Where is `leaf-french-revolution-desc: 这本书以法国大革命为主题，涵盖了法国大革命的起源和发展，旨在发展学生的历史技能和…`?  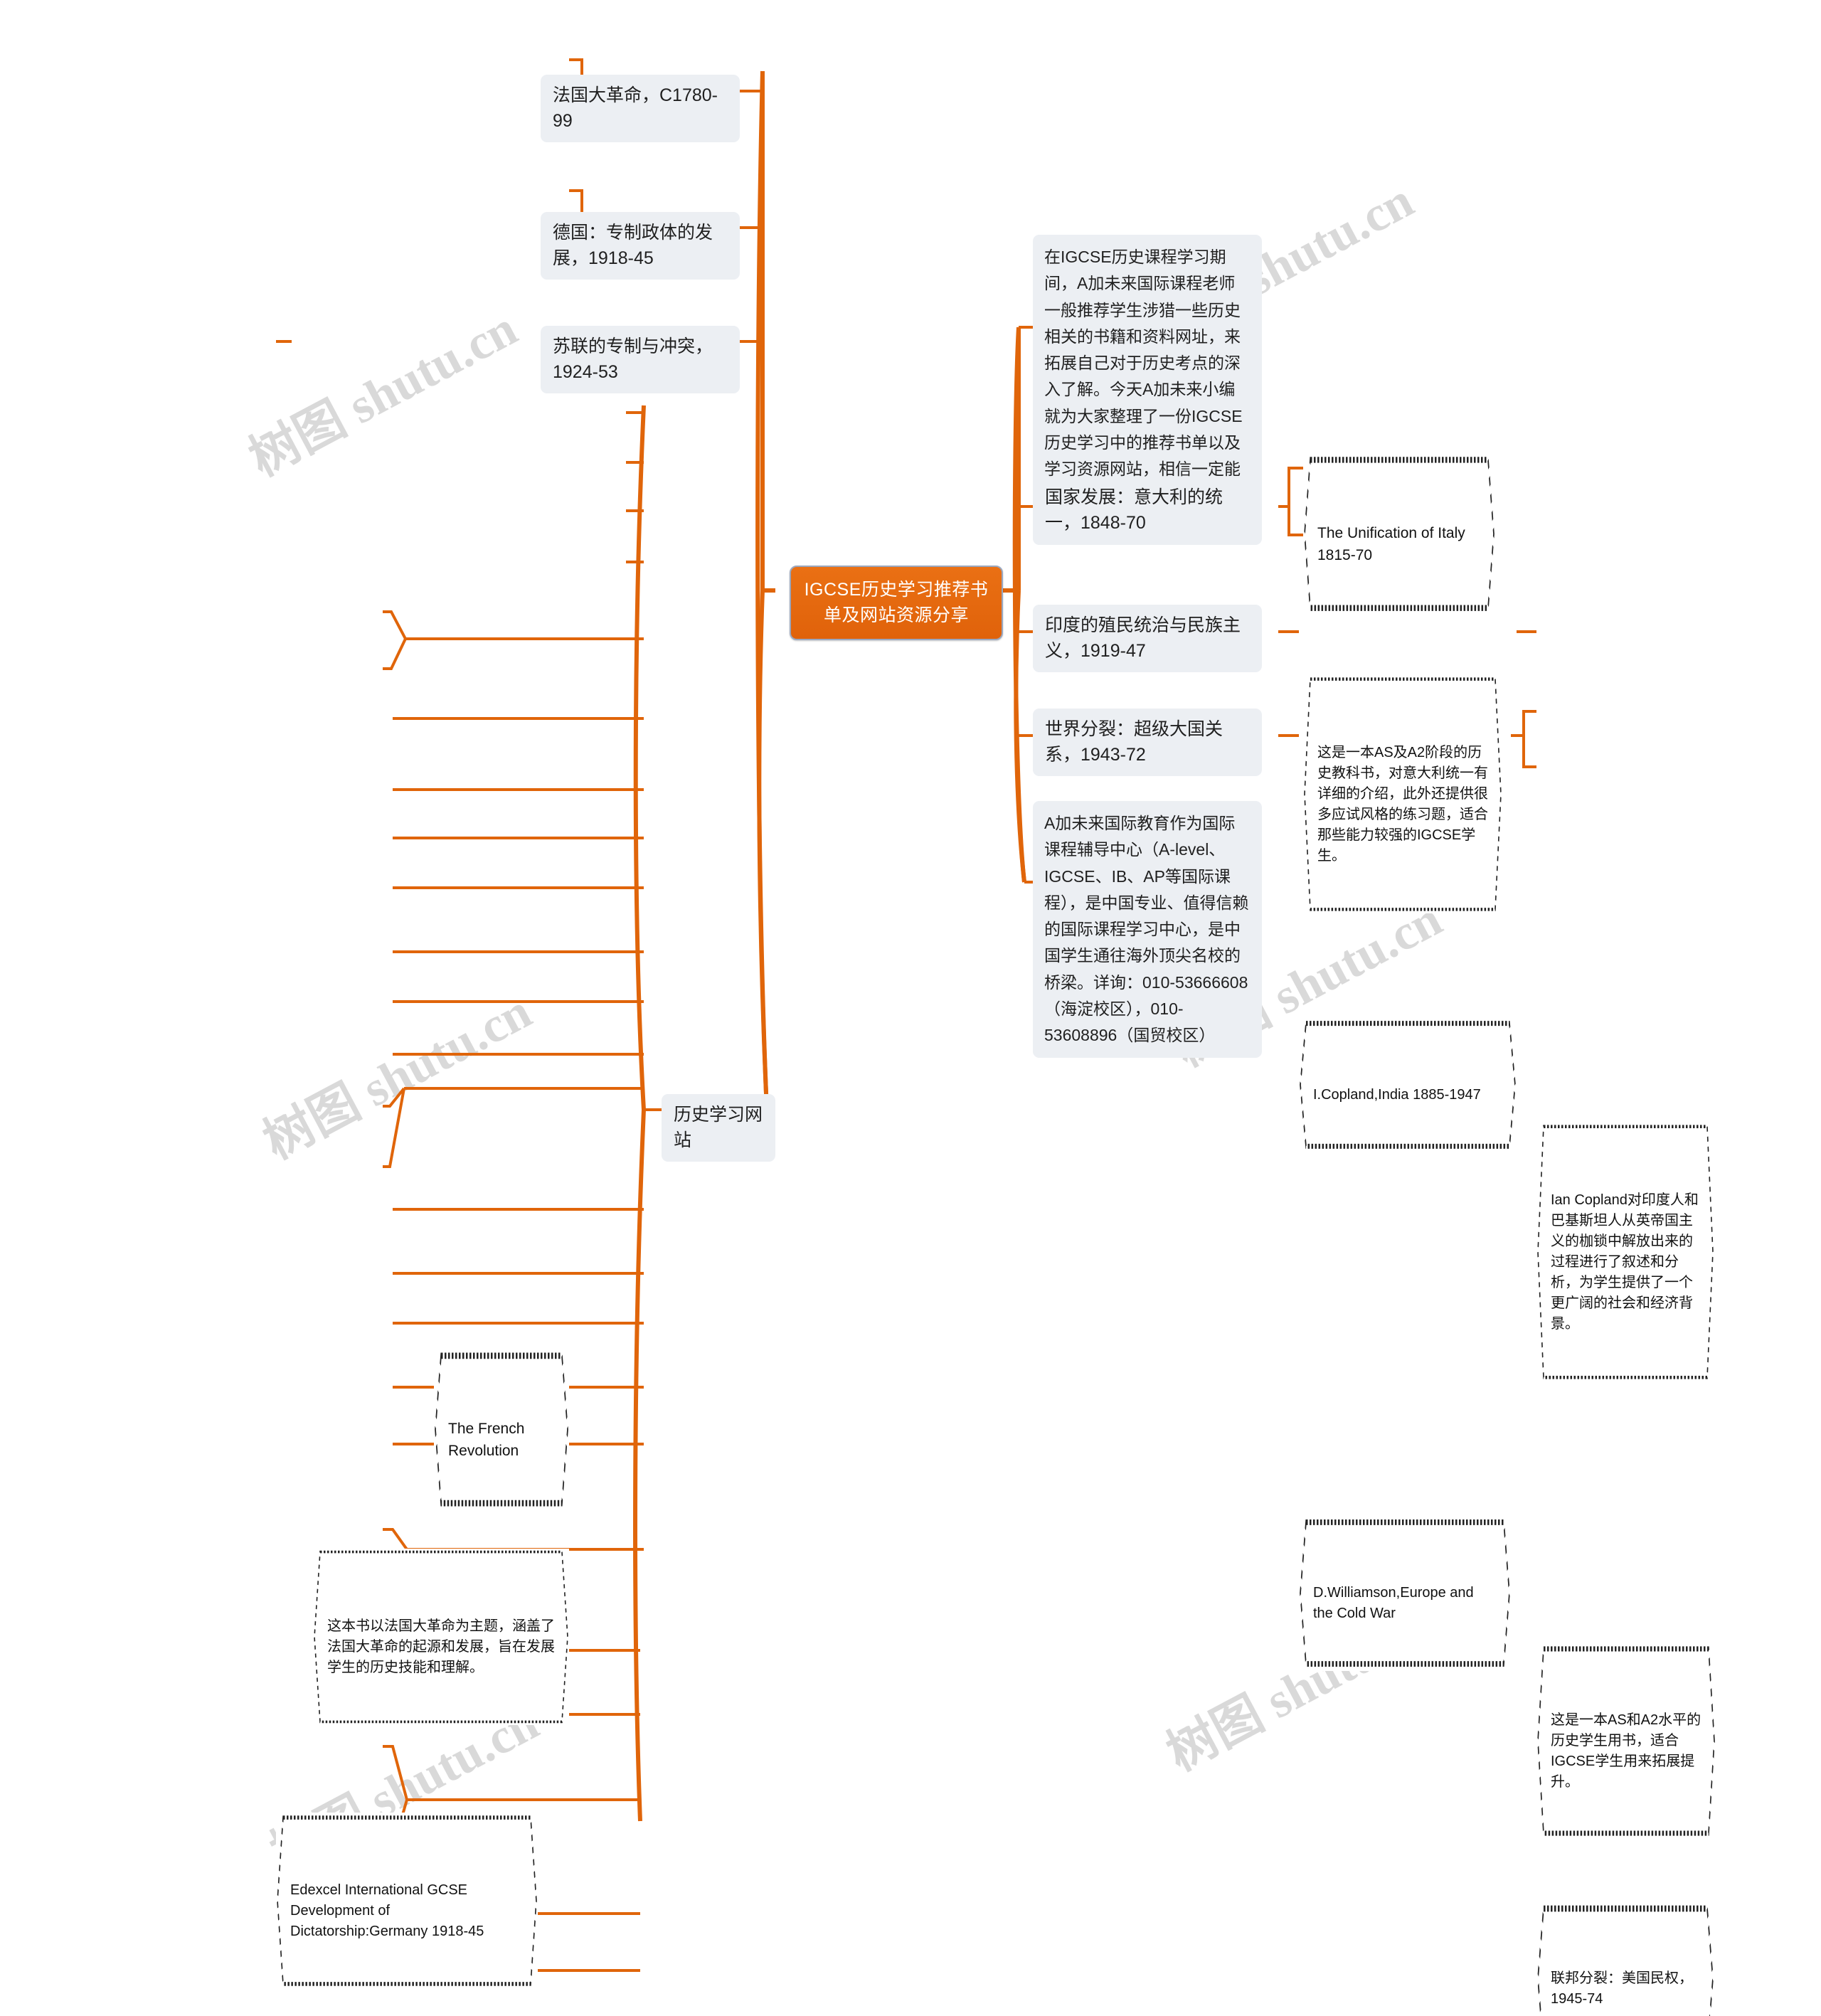
leaf-french-revolution-desc: 这本书以法国大革命为主题，涵盖了法国大革命的起源和发展，旨在发展学生的历史技能和… is located at coordinates (441, 1637).